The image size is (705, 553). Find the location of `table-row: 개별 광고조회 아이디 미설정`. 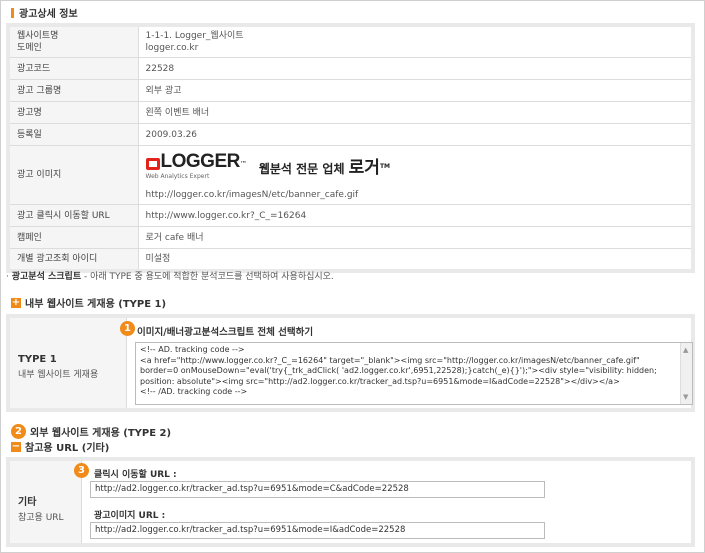

table-row: 개별 광고조회 아이디 미설정 is located at coordinates (350, 259).